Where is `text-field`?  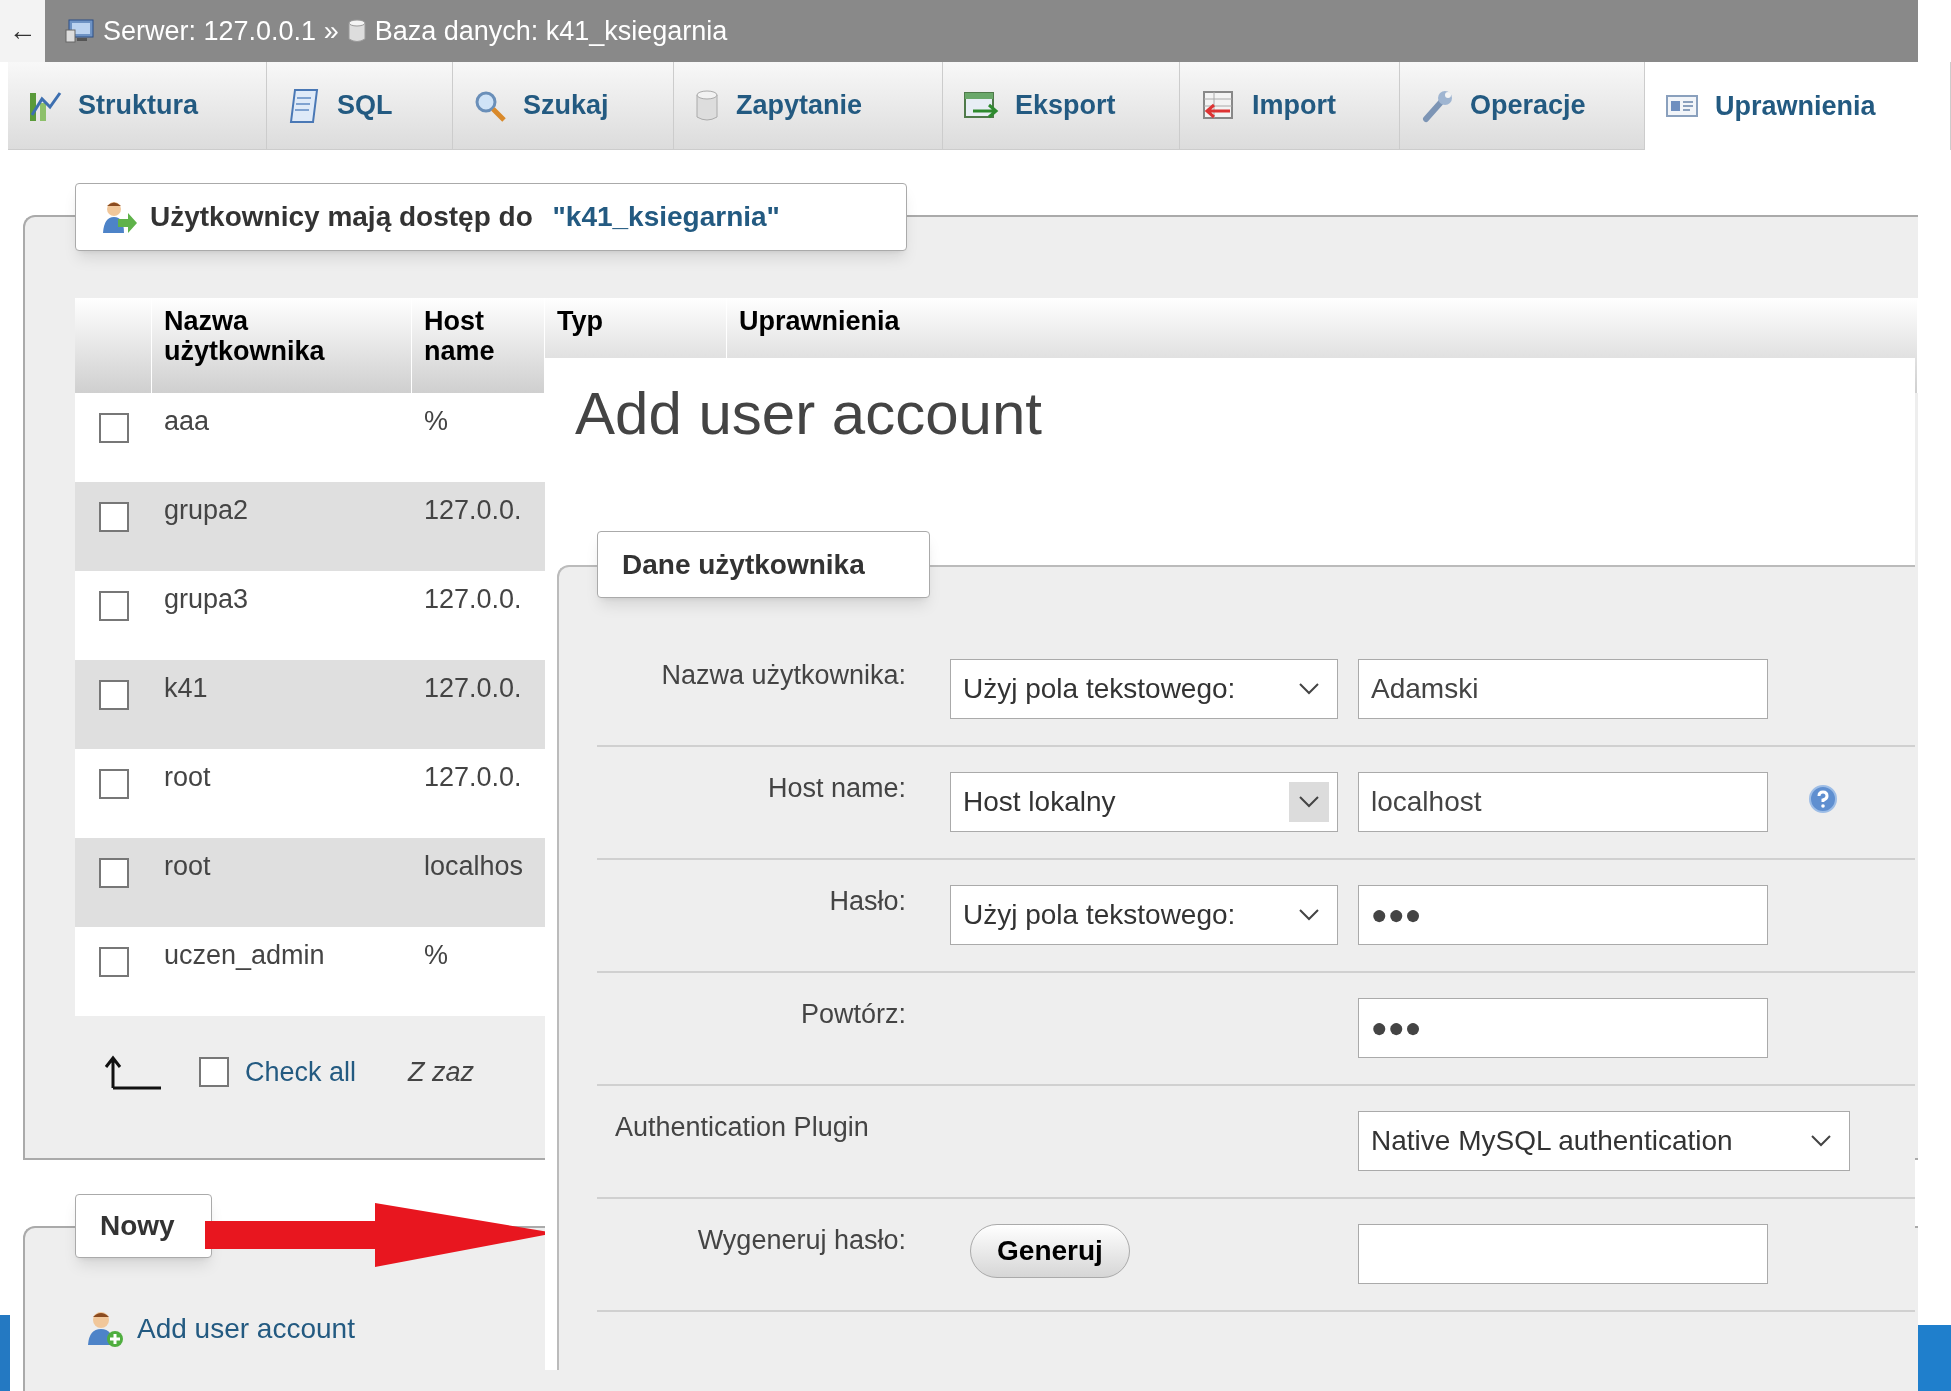 text-field is located at coordinates (1563, 1254).